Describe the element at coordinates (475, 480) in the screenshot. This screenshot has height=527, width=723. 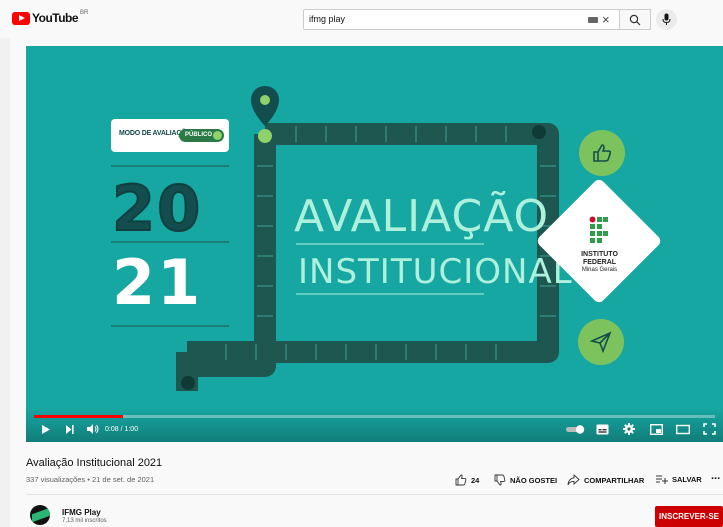
I see `like-count: 24` at that location.